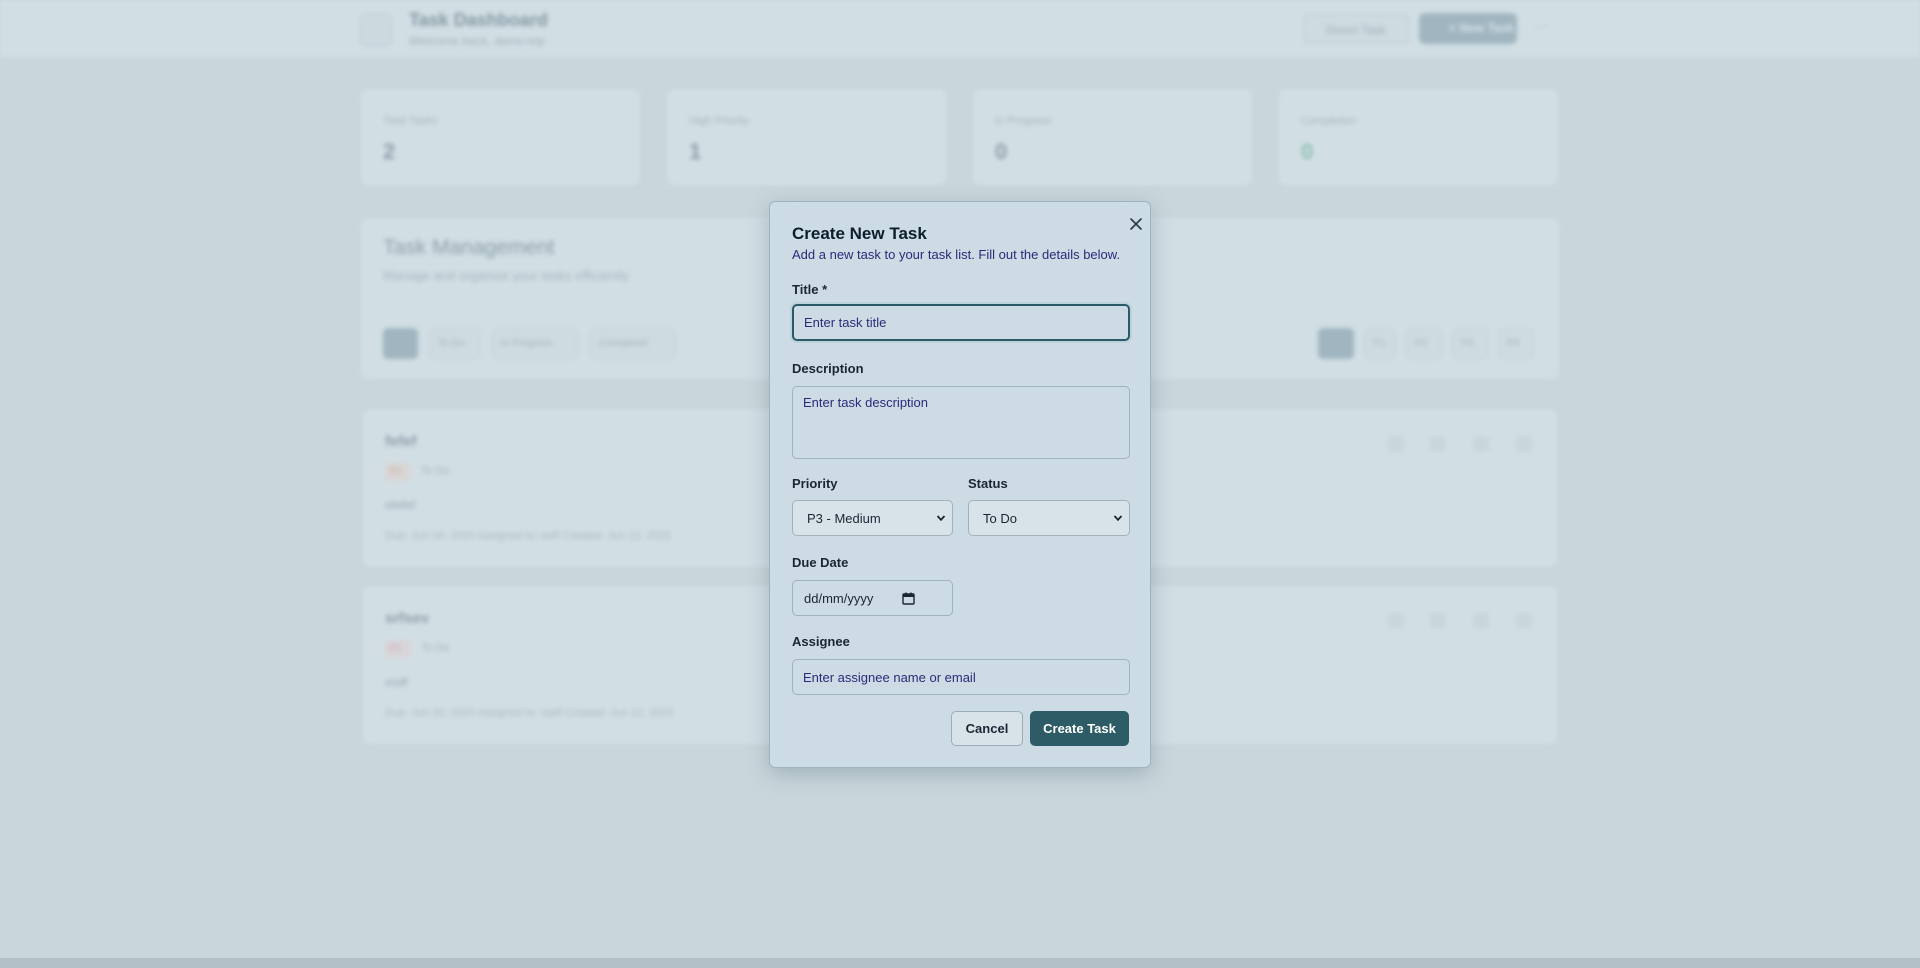 This screenshot has width=1920, height=968. I want to click on priority-label: Priority, so click(815, 483).